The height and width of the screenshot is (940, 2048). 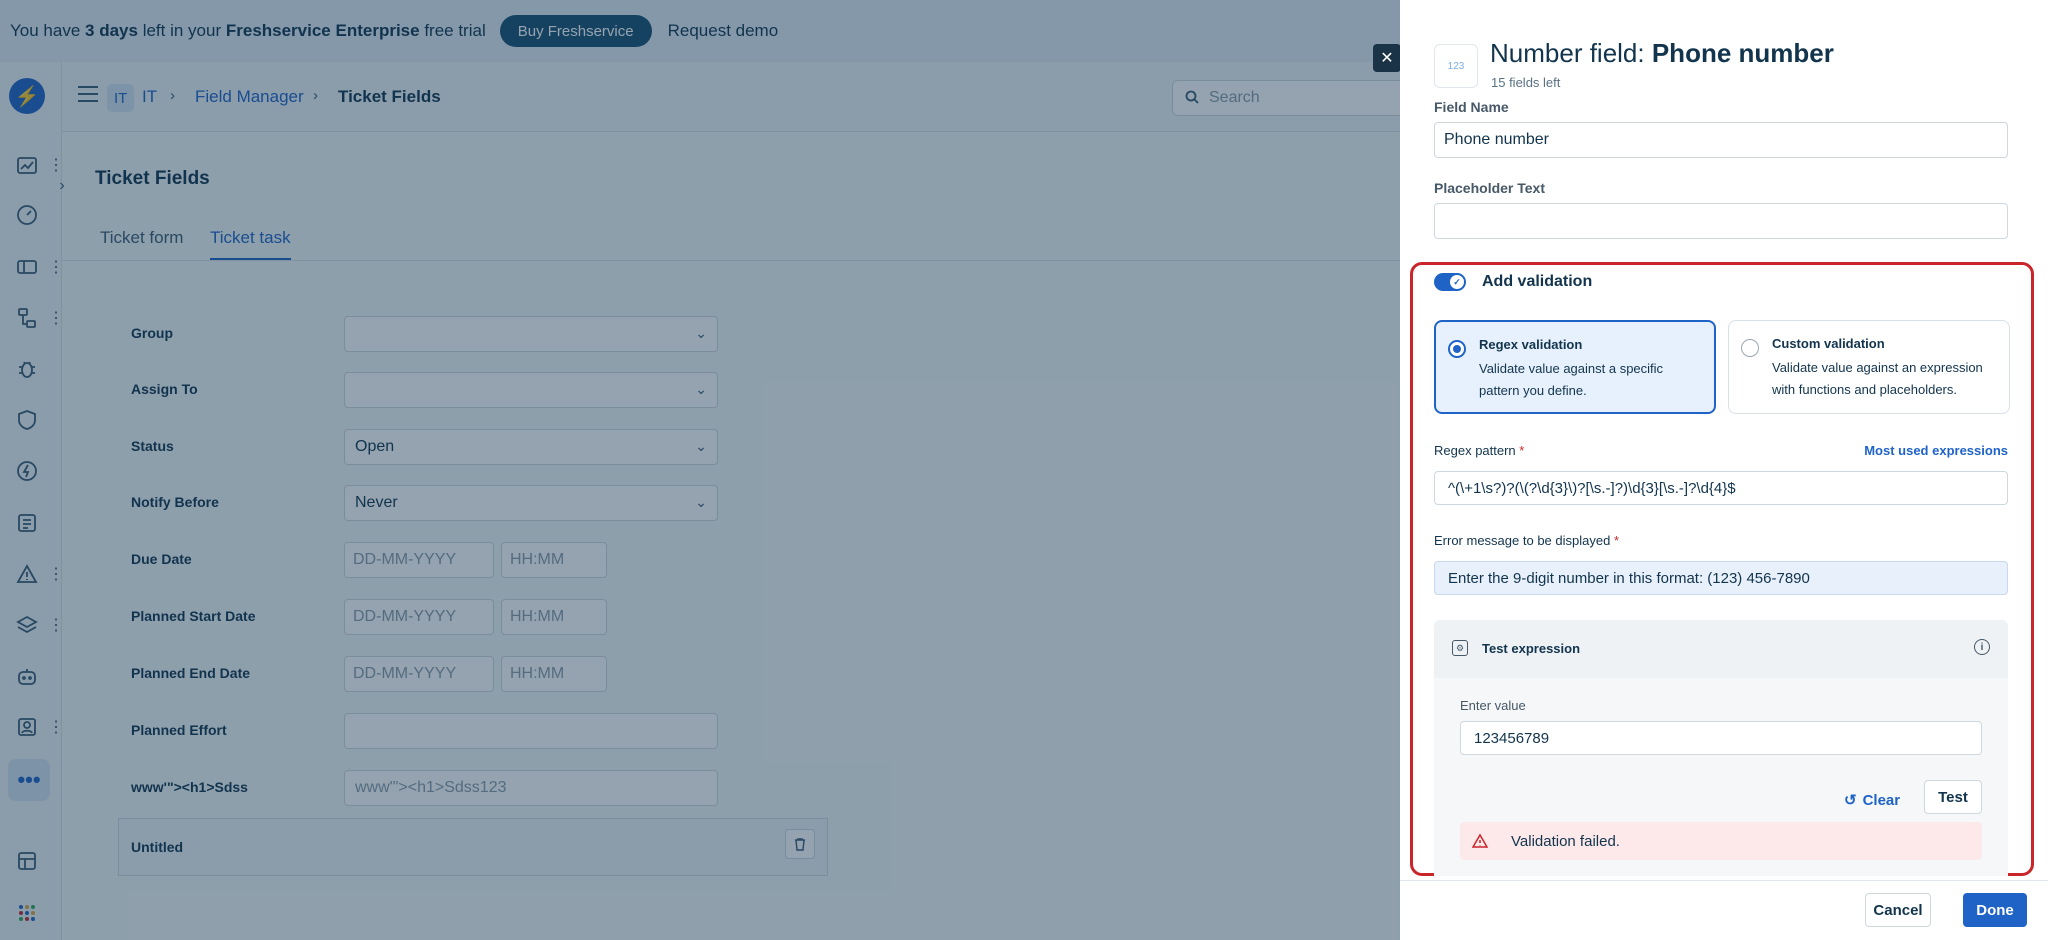 I want to click on regex-validation-title: Regex validation, so click(x=1531, y=344).